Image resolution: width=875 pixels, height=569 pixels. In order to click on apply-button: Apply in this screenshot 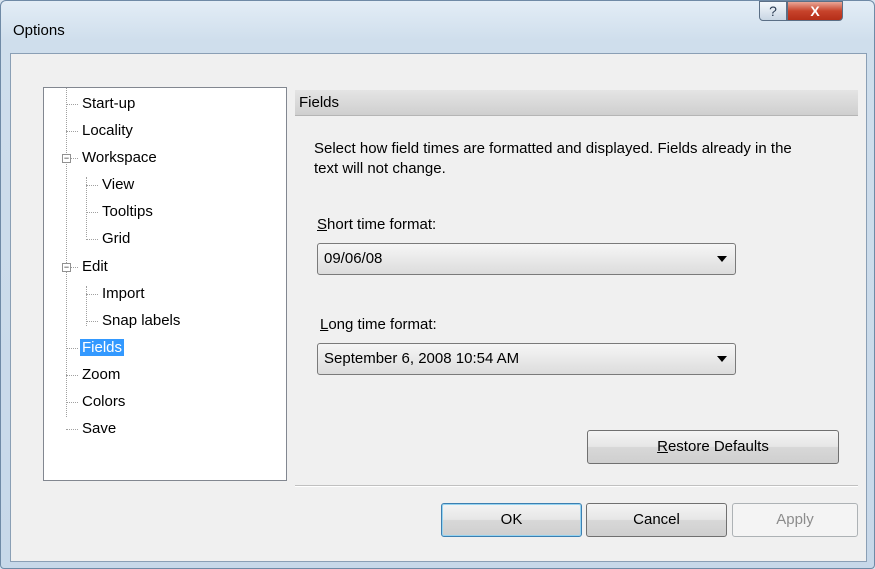, I will do `click(795, 520)`.